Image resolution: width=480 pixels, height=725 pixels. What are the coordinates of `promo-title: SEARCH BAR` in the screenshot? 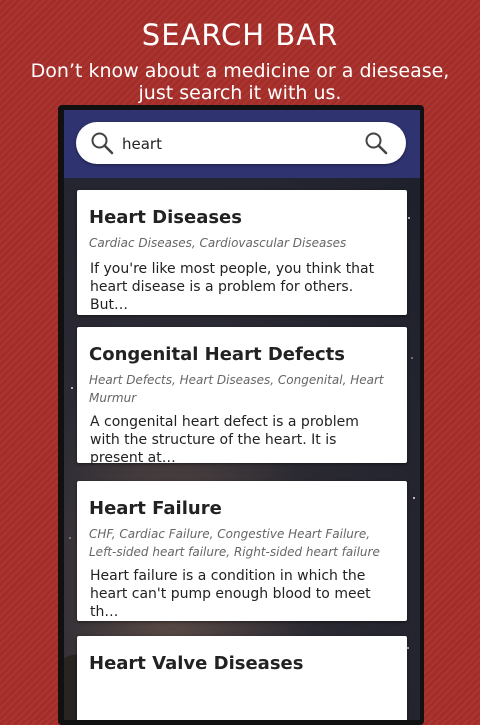 It's located at (240, 35).